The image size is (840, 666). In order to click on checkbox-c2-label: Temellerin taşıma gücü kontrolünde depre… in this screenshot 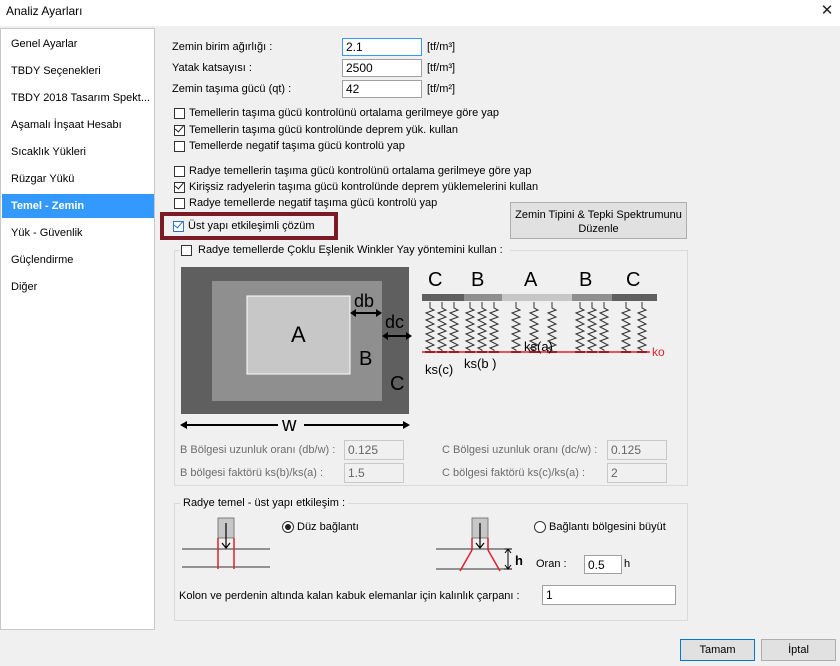, I will do `click(324, 130)`.